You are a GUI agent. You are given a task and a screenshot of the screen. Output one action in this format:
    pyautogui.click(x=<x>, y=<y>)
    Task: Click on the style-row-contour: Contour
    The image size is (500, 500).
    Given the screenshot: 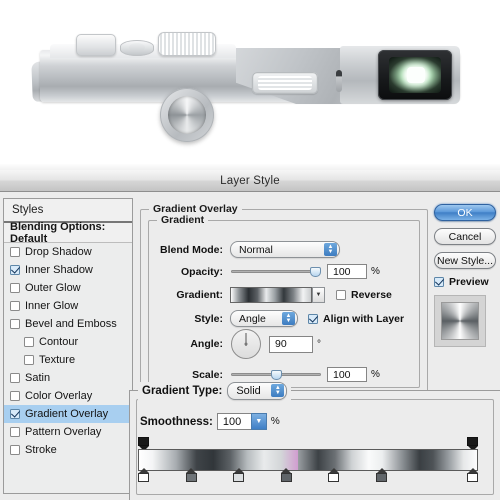 What is the action you would take?
    pyautogui.click(x=68, y=342)
    